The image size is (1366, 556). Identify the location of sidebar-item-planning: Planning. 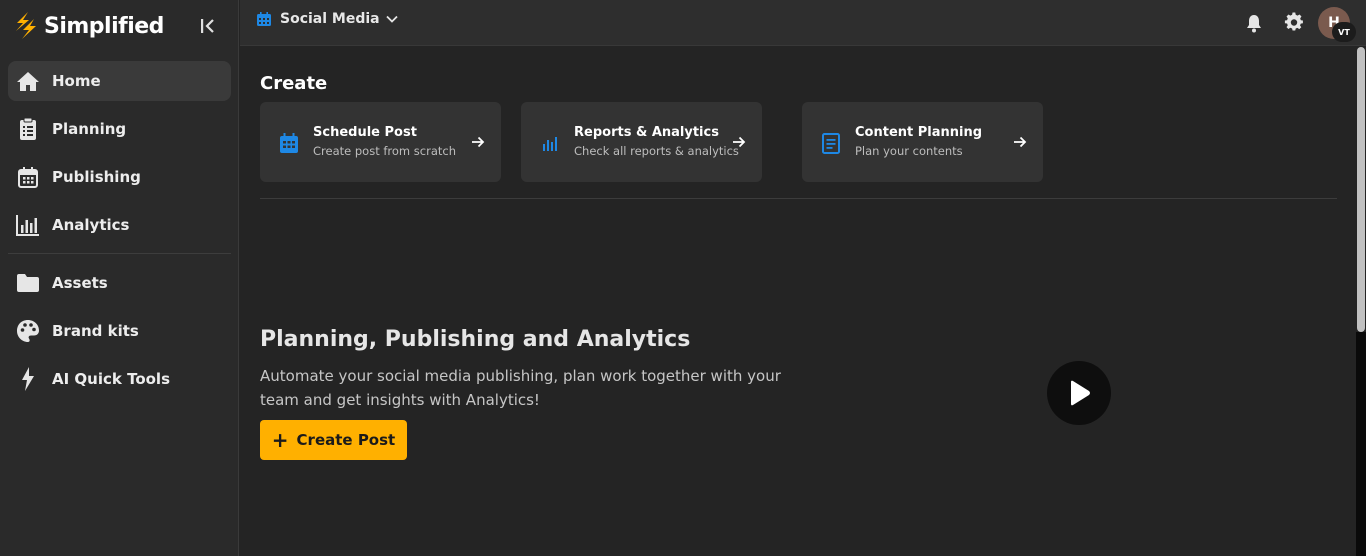
(119, 129).